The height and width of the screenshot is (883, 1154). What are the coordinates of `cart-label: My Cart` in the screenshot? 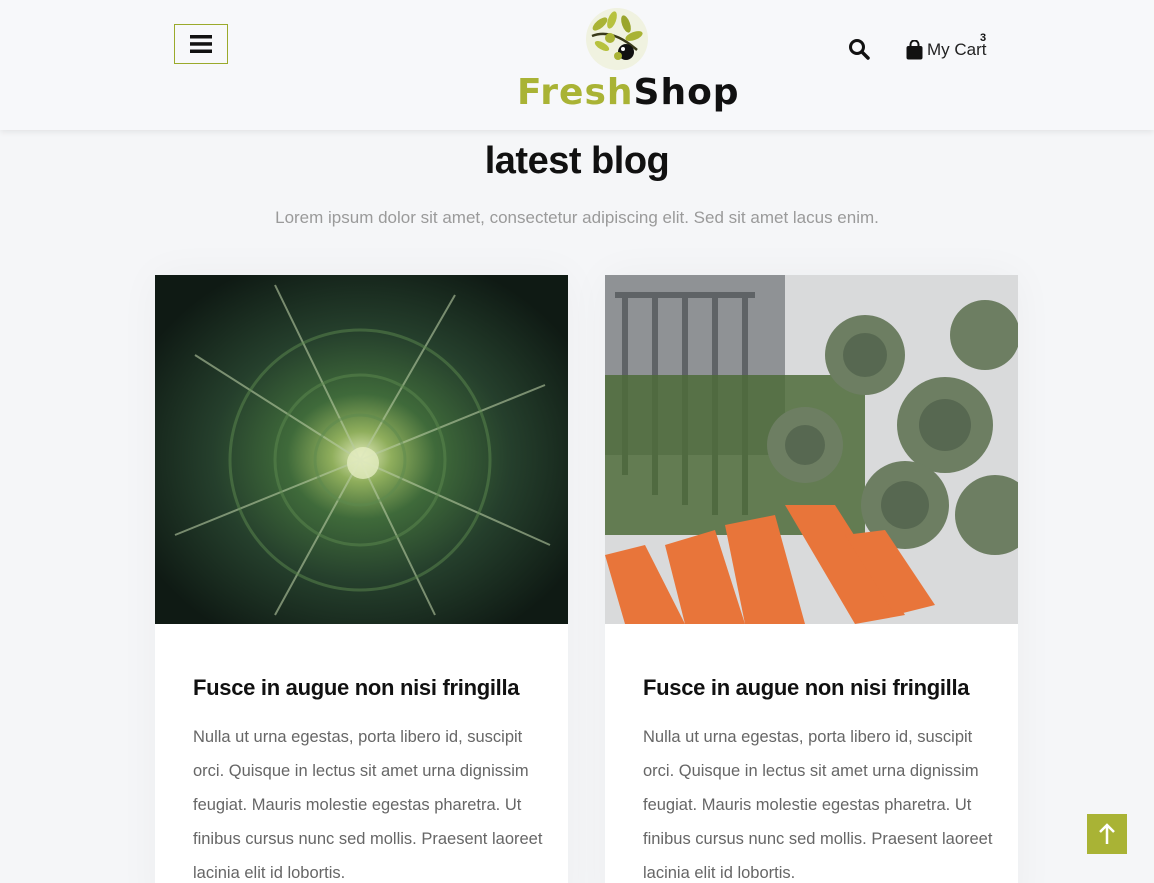 It's located at (957, 49).